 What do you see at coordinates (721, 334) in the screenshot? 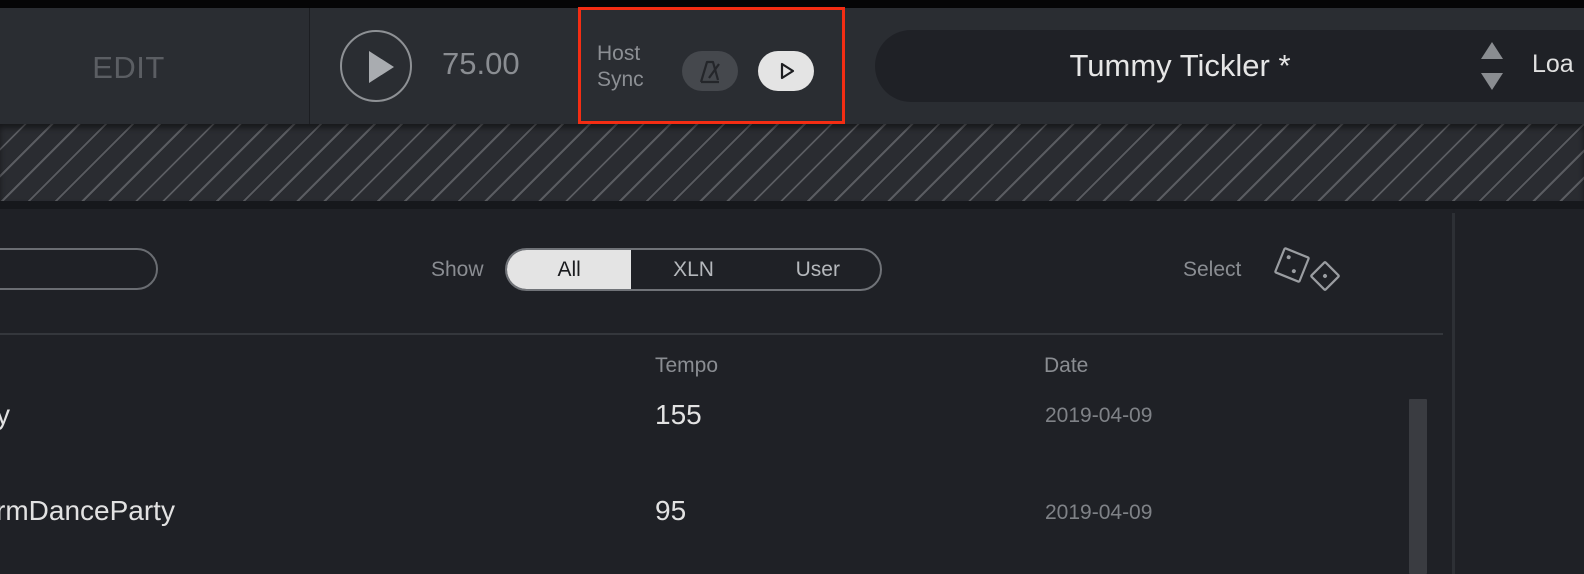
I see `header-divider` at bounding box center [721, 334].